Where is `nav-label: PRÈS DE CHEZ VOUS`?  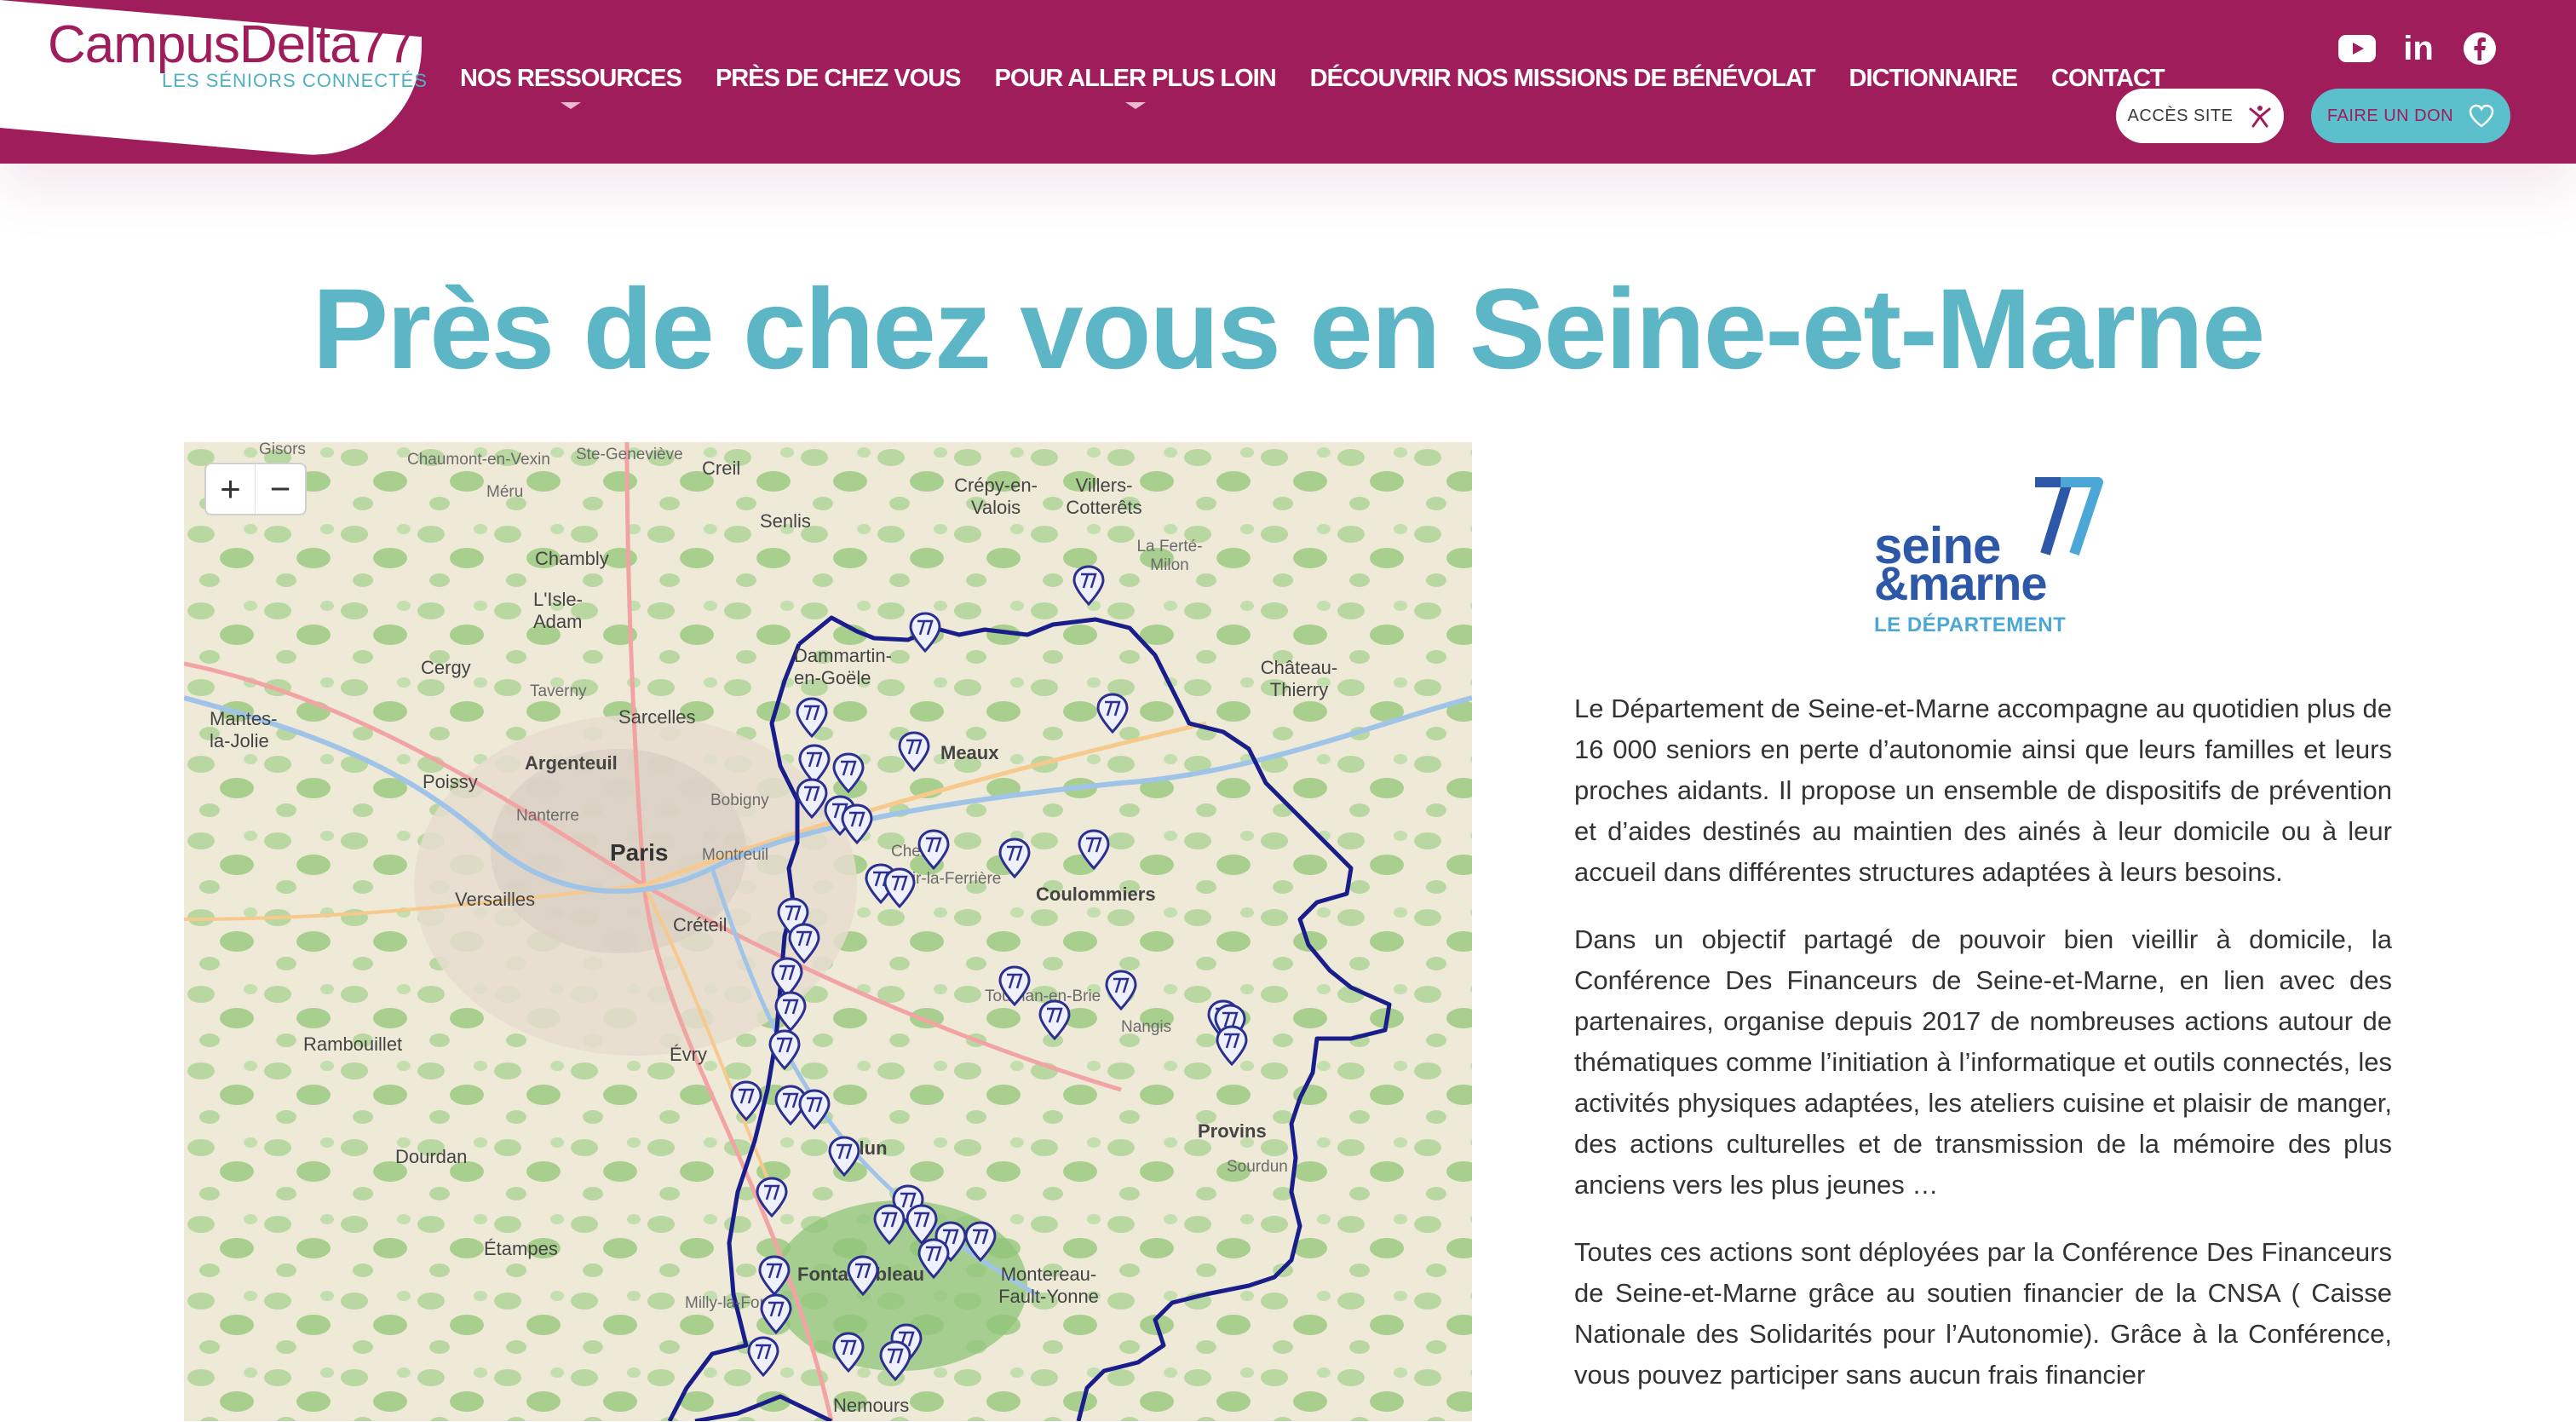 nav-label: PRÈS DE CHEZ VOUS is located at coordinates (839, 78).